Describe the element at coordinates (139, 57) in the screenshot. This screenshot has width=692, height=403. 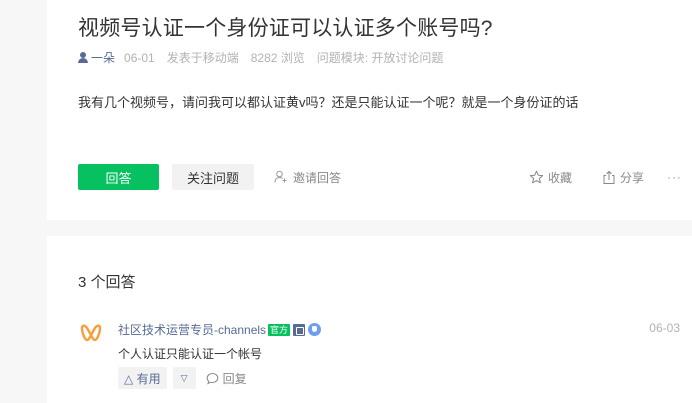
I see `question-date: 06-01` at that location.